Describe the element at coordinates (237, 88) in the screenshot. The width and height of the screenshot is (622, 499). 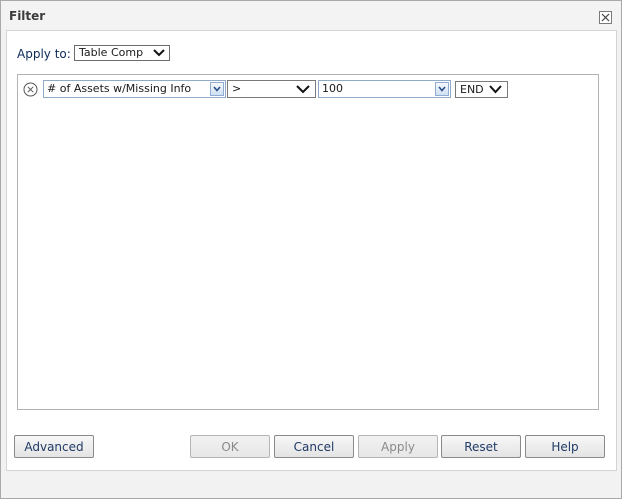
I see `operator-value: >` at that location.